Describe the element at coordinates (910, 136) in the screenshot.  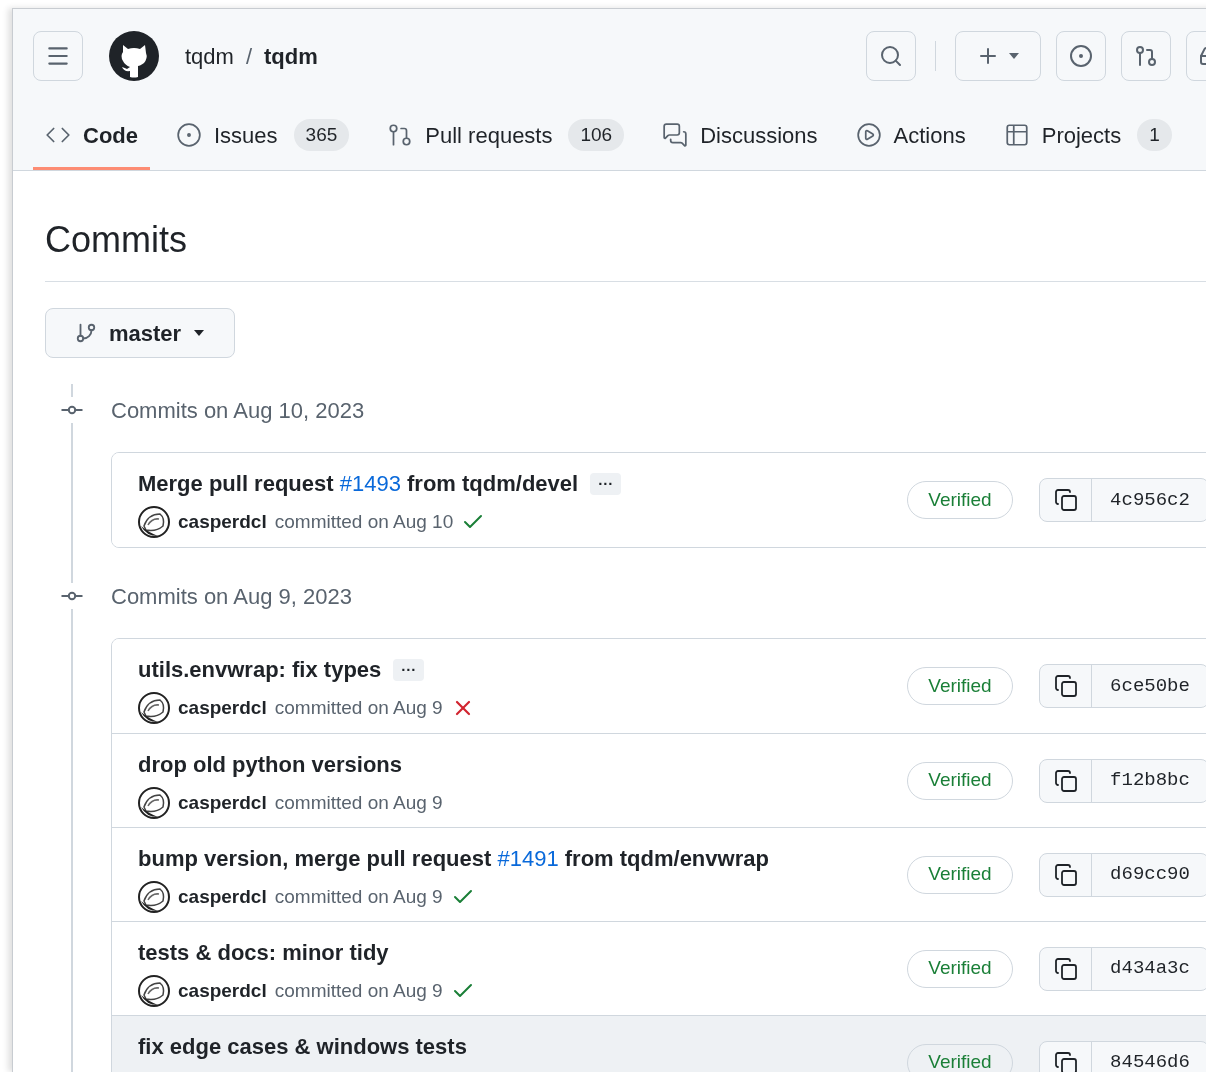
I see `repo-tab: Actions` at that location.